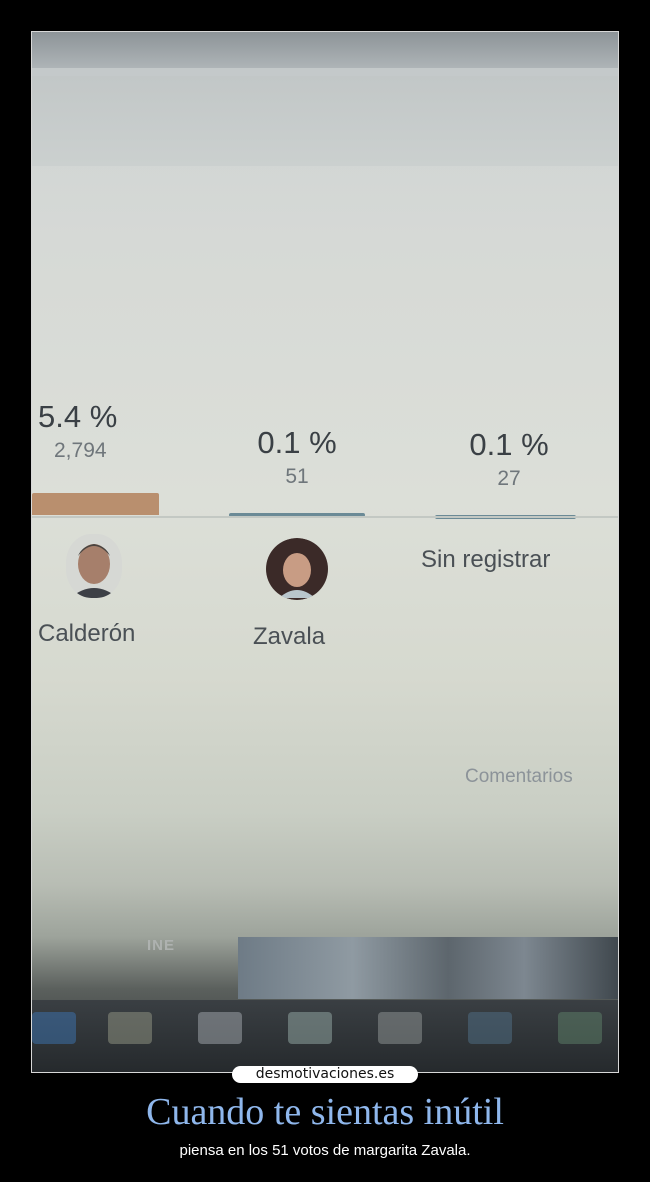 This screenshot has height=1182, width=650. I want to click on globe-icon, so click(580, 1028).